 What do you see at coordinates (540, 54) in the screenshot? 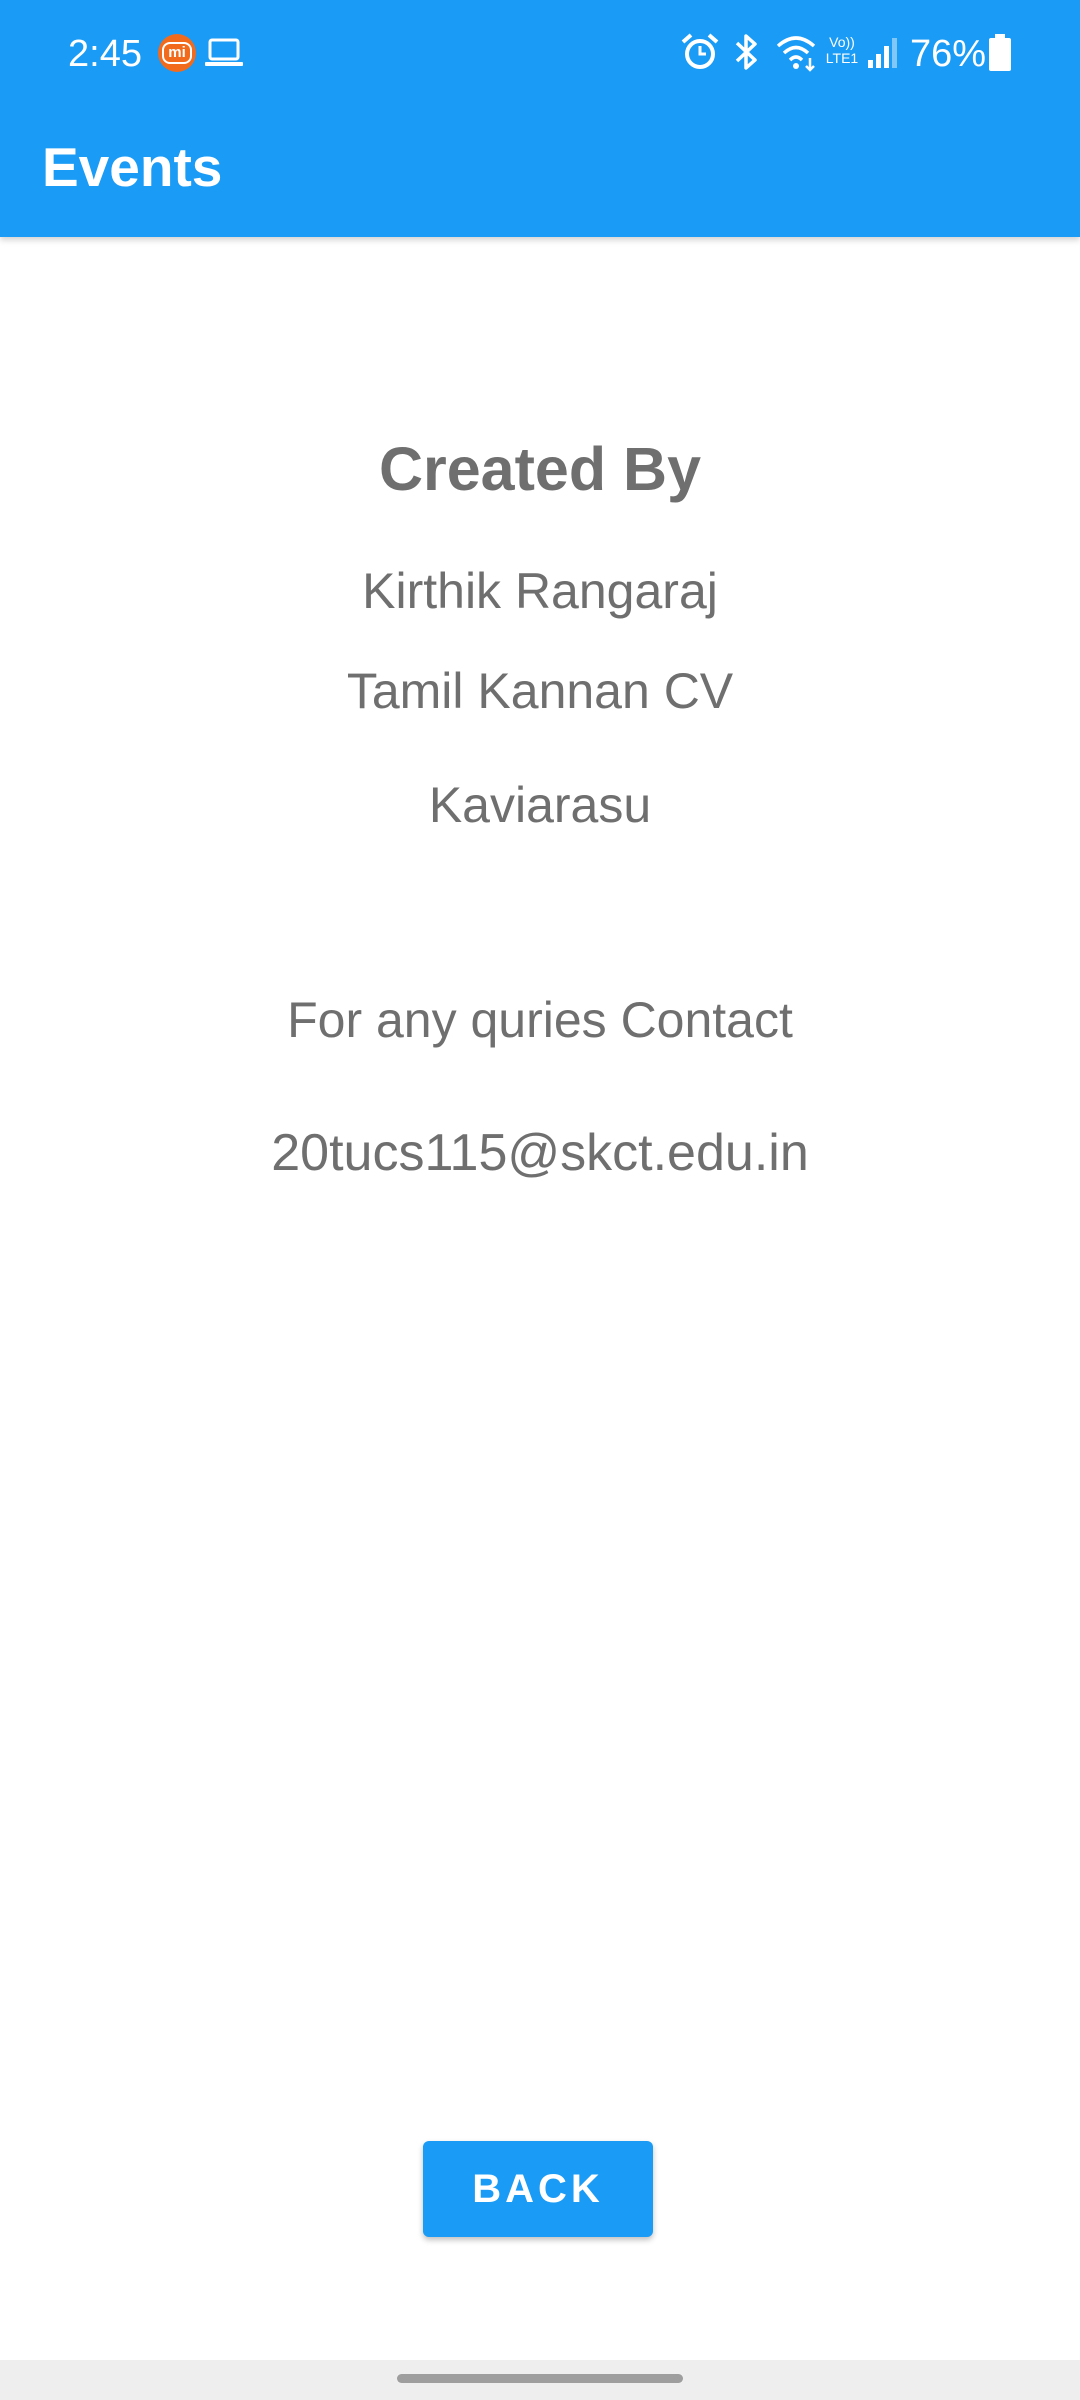
I see `status-bar: 2:45 mi Vo)) LTE1 76%` at bounding box center [540, 54].